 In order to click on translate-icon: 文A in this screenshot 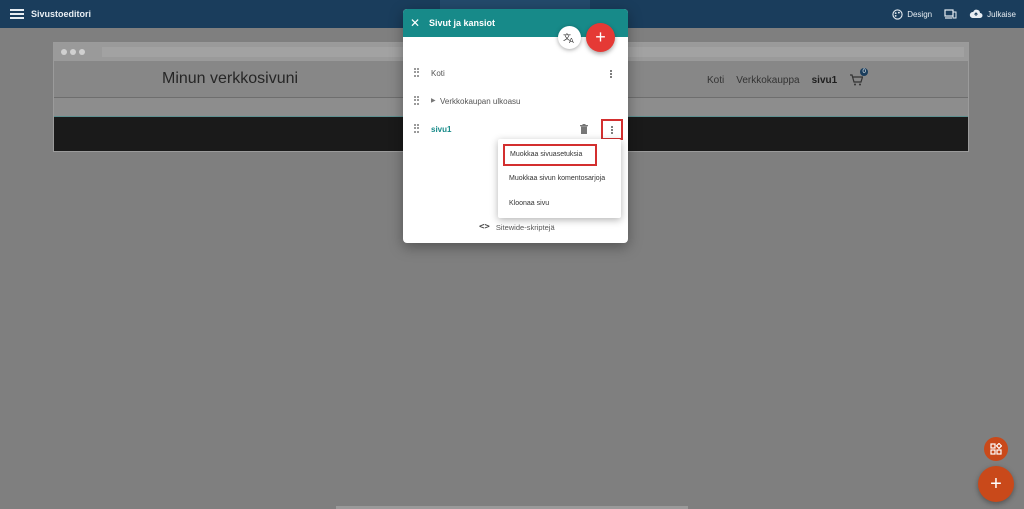, I will do `click(568, 38)`.